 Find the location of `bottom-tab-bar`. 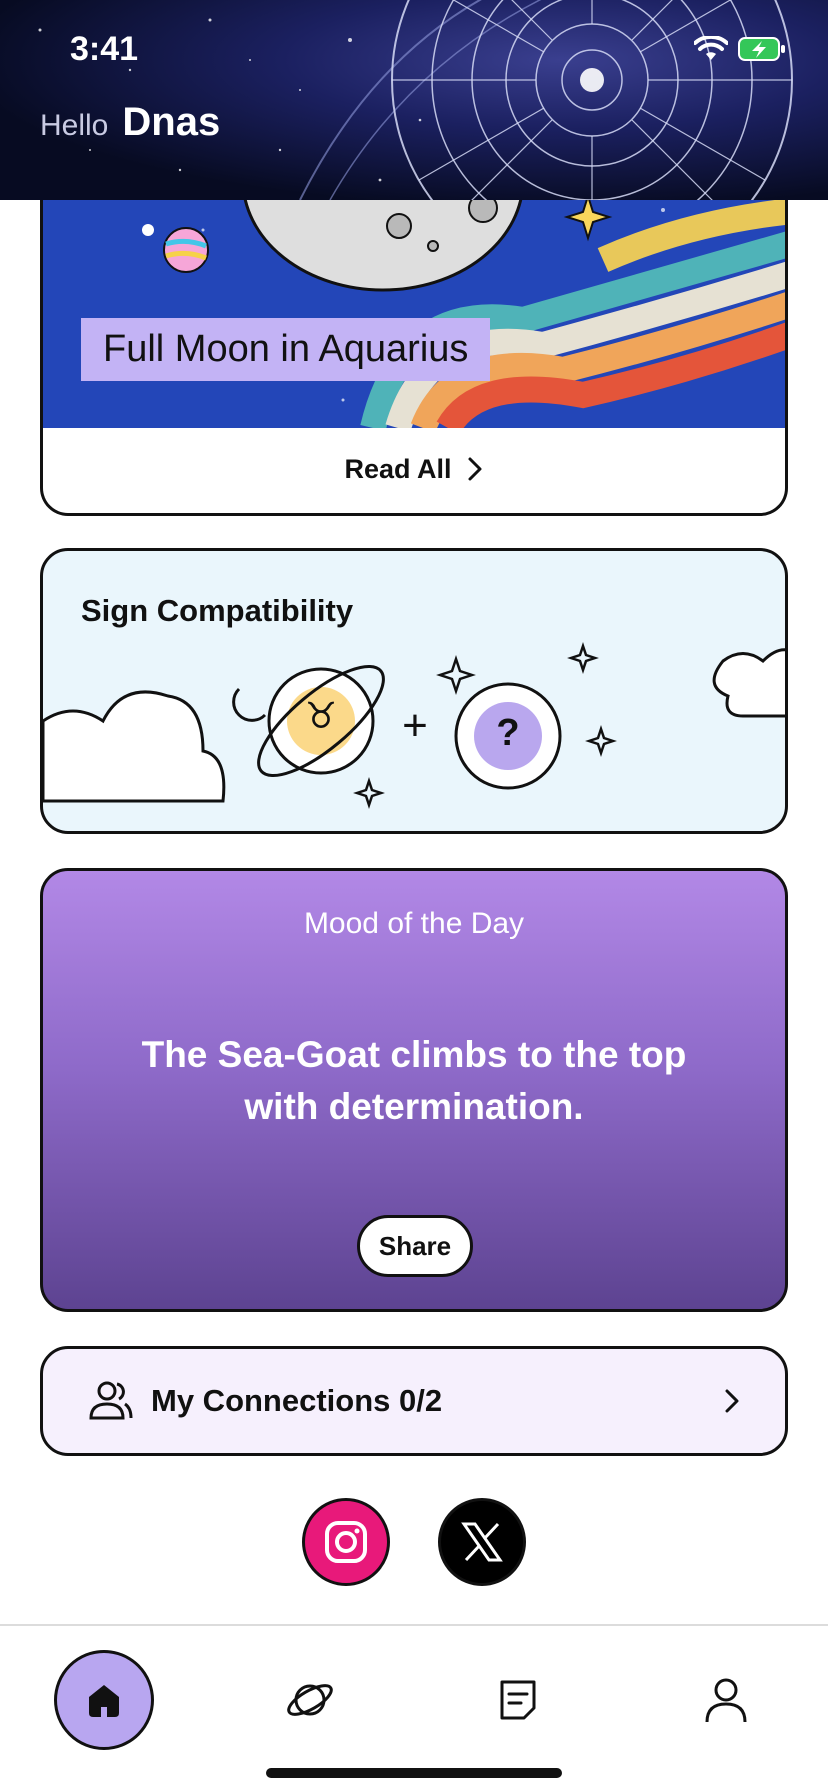

bottom-tab-bar is located at coordinates (414, 1708).